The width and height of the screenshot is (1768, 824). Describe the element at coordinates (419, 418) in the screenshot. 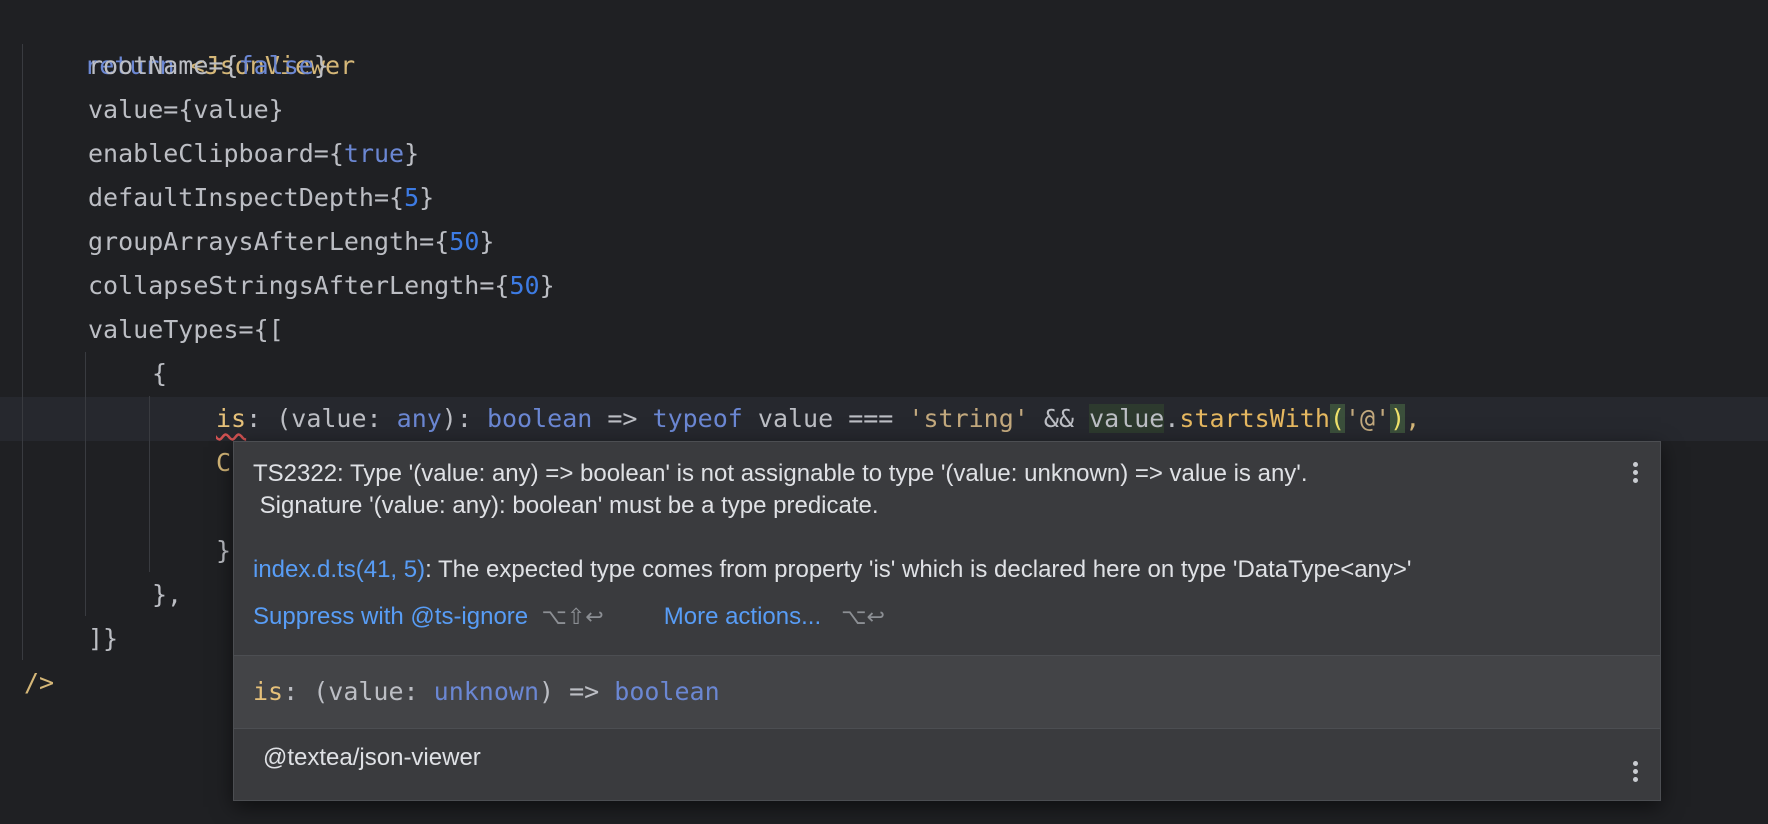

I see `type-any: any` at that location.